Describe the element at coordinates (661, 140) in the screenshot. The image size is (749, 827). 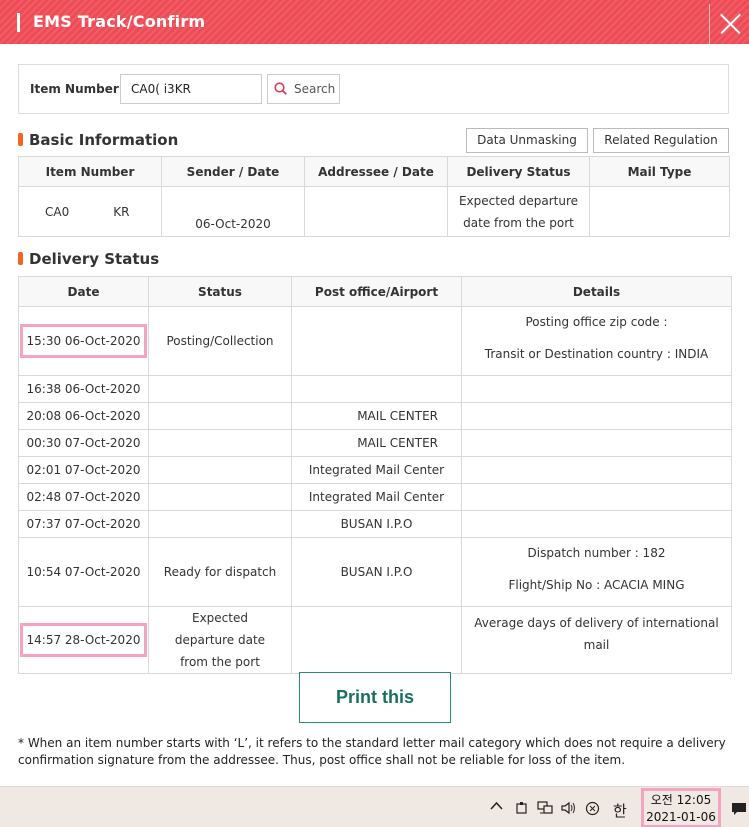
I see `related-regulation-button: Related Regulation` at that location.